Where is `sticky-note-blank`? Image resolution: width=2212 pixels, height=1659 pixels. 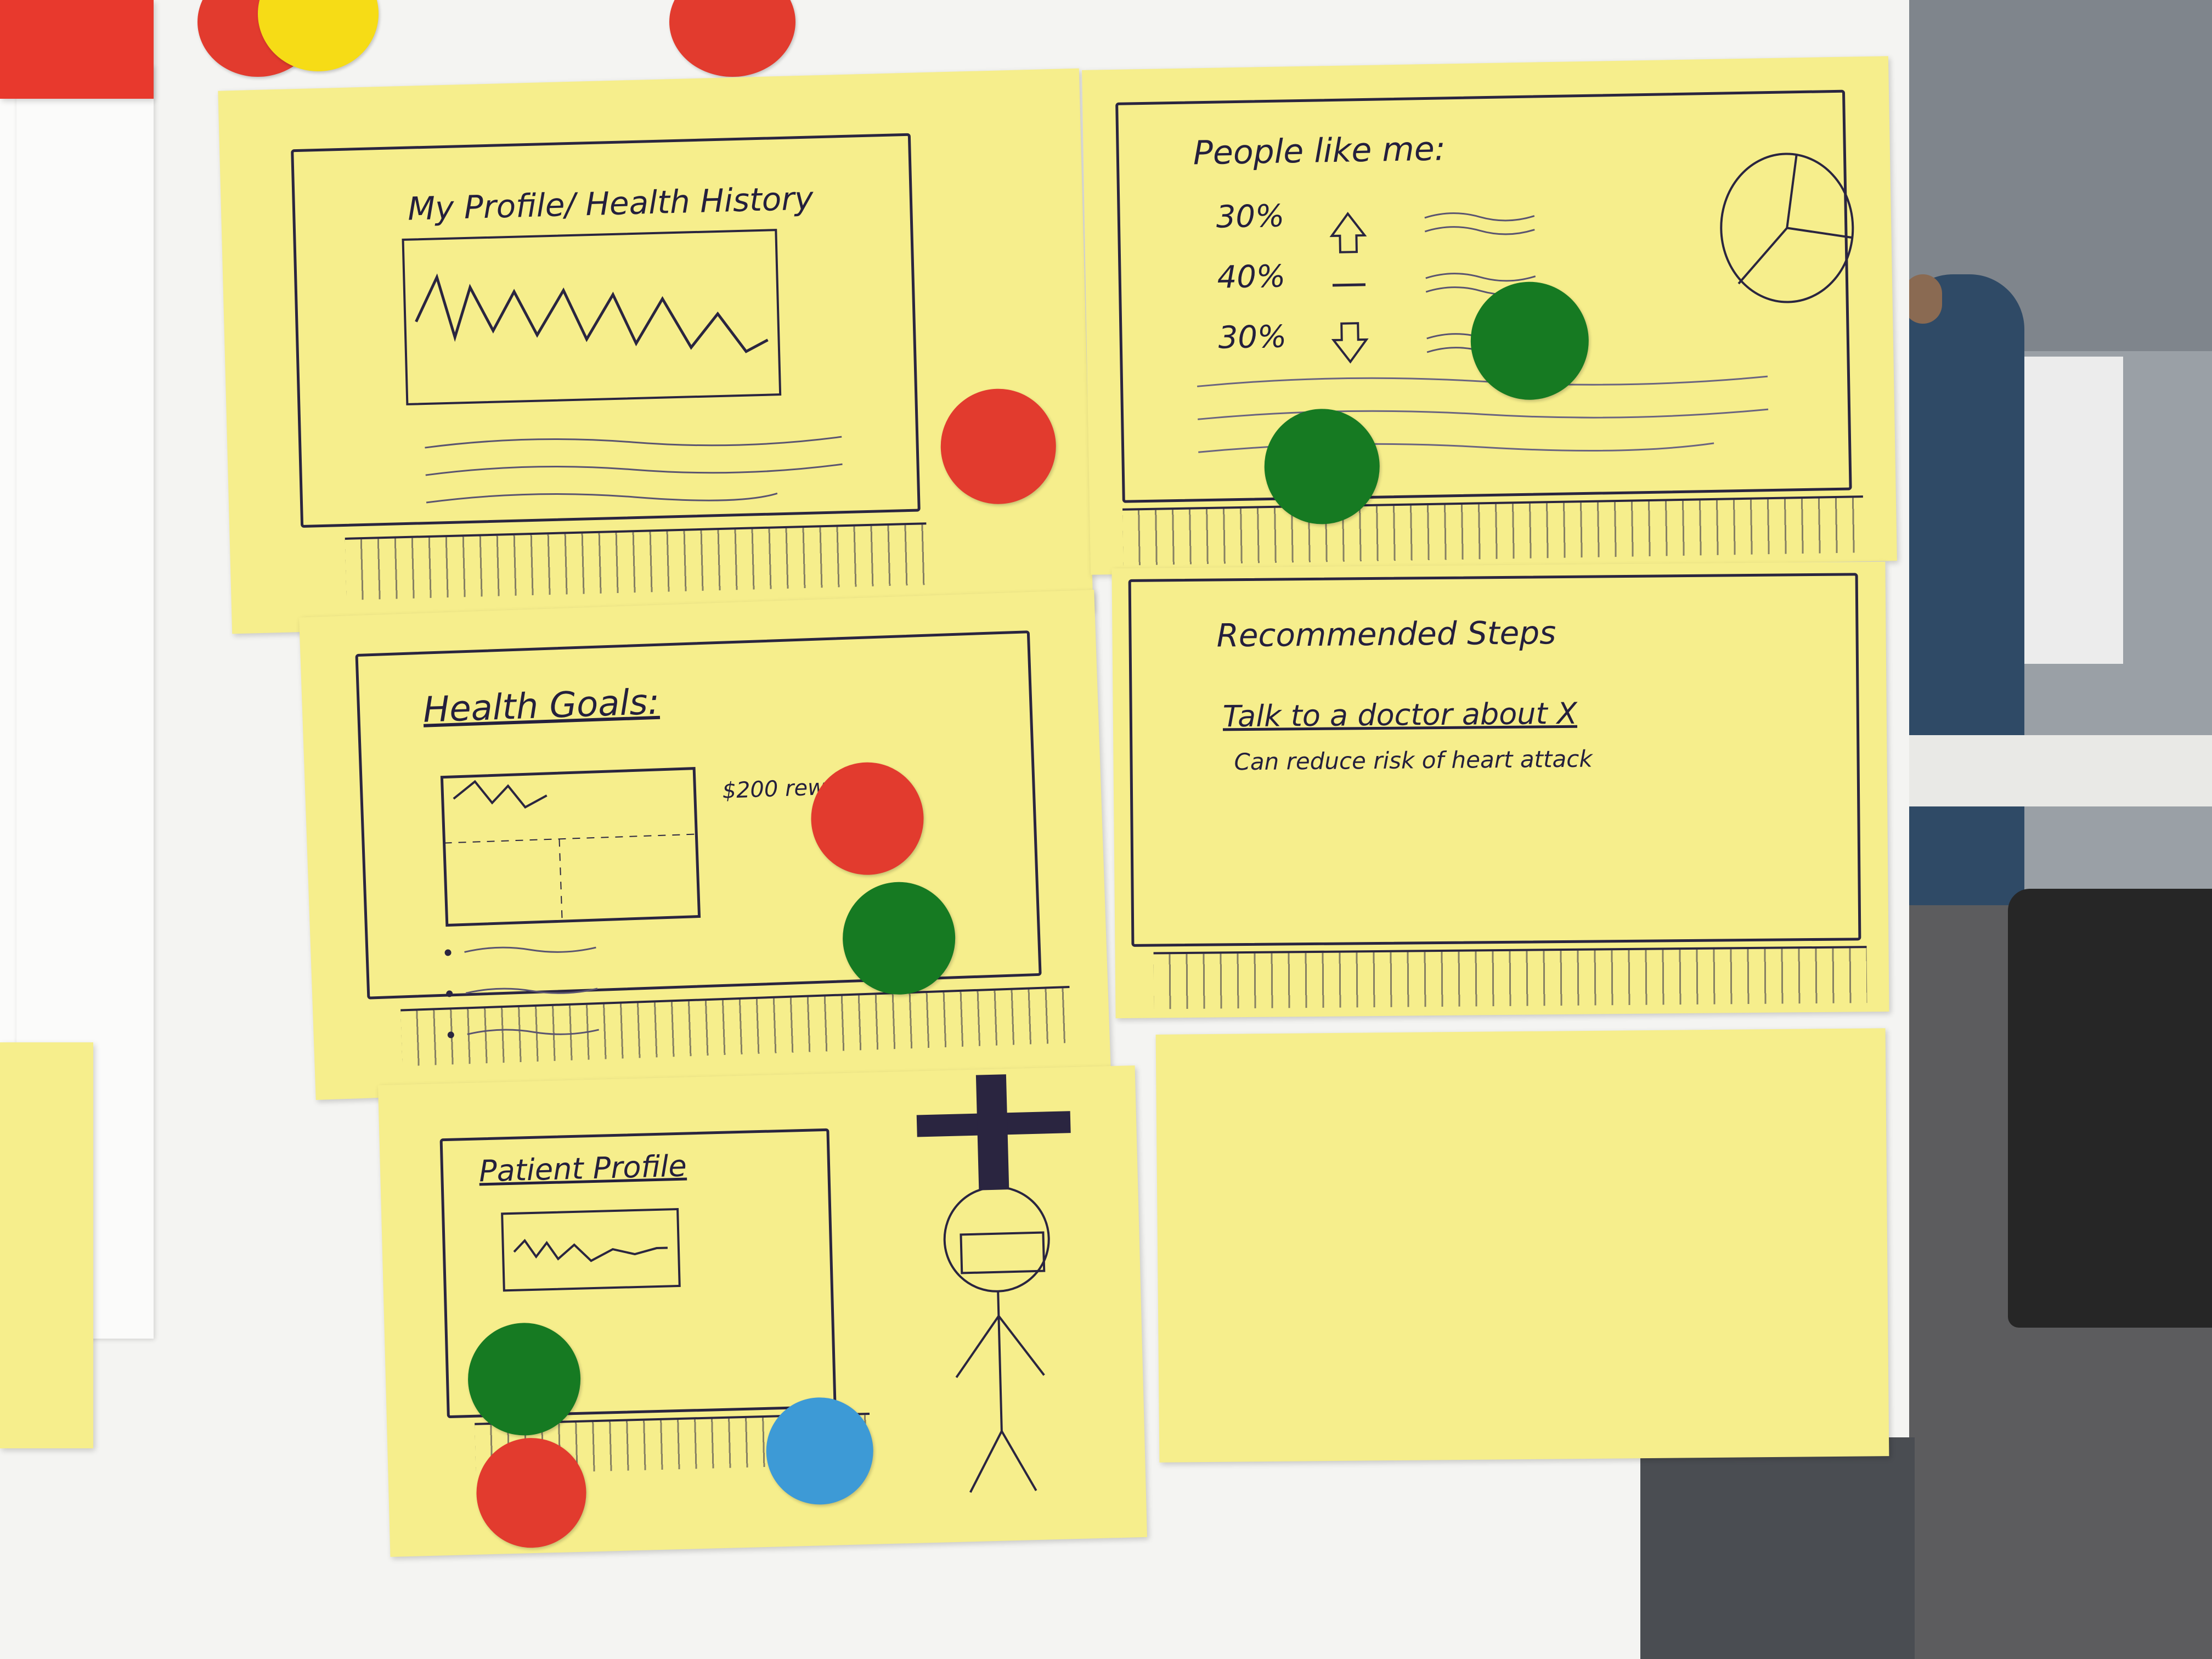
sticky-note-blank is located at coordinates (1522, 1245).